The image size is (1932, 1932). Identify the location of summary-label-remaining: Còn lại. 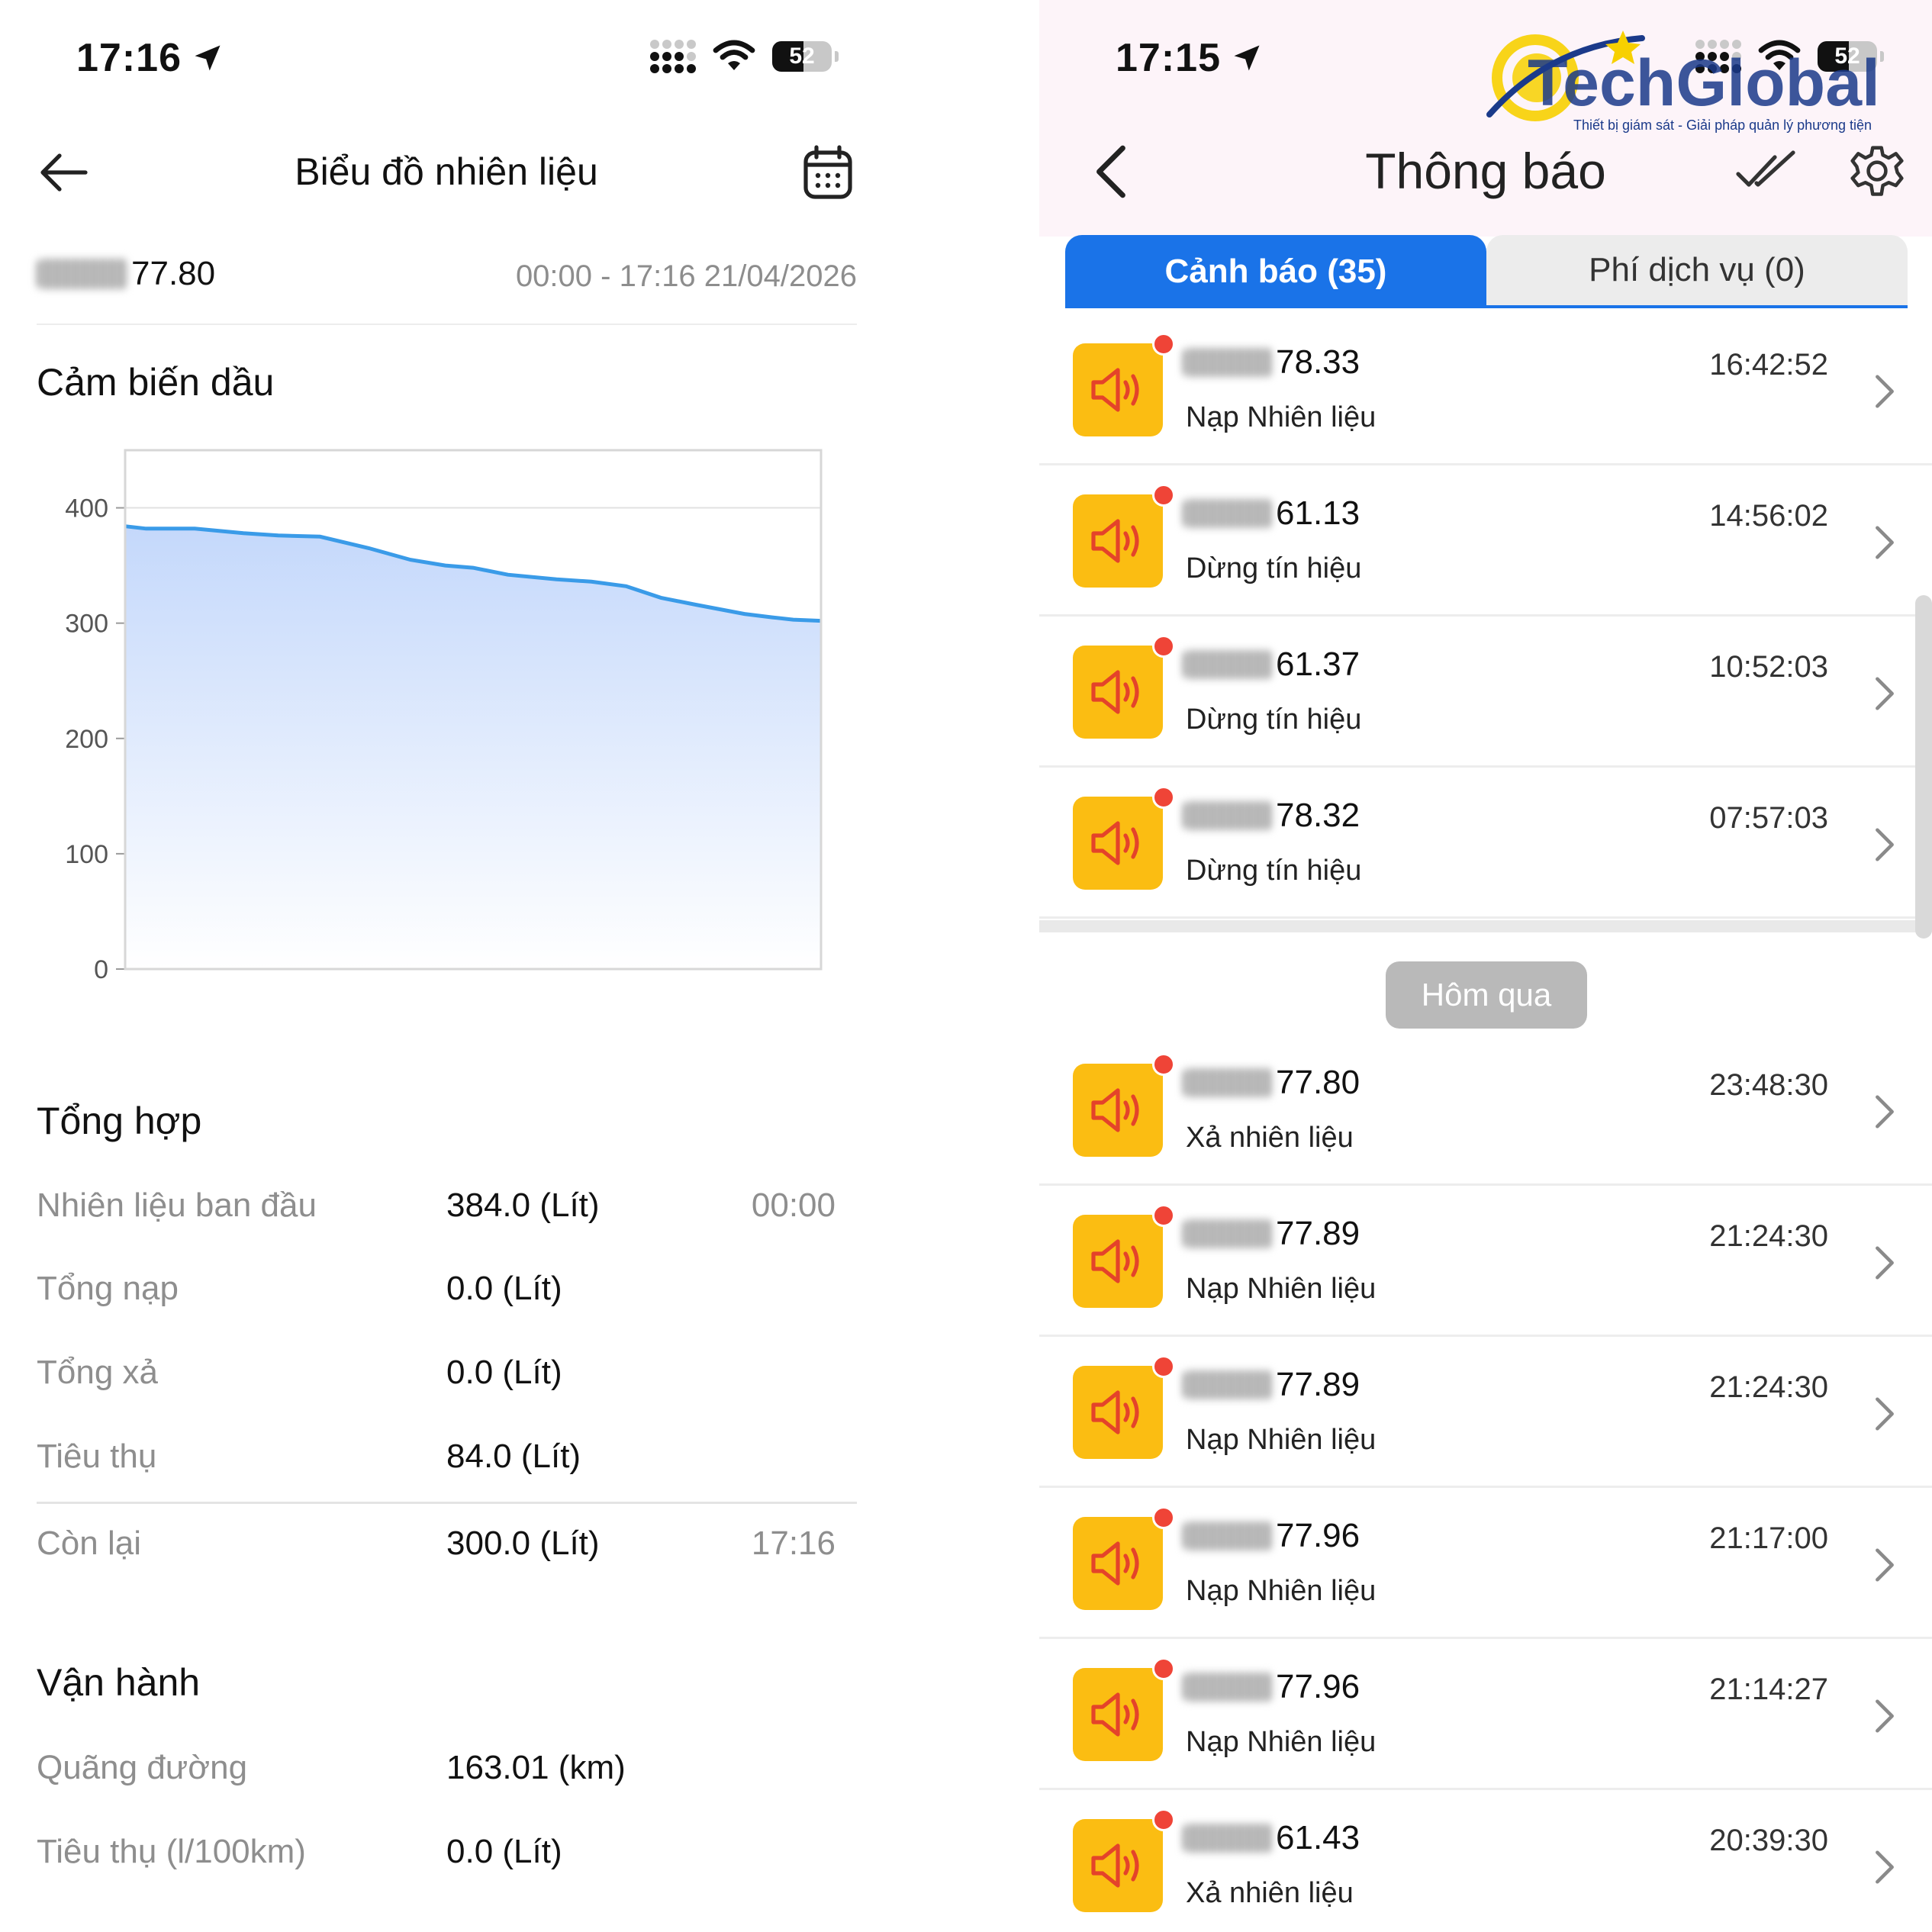
(89, 1543).